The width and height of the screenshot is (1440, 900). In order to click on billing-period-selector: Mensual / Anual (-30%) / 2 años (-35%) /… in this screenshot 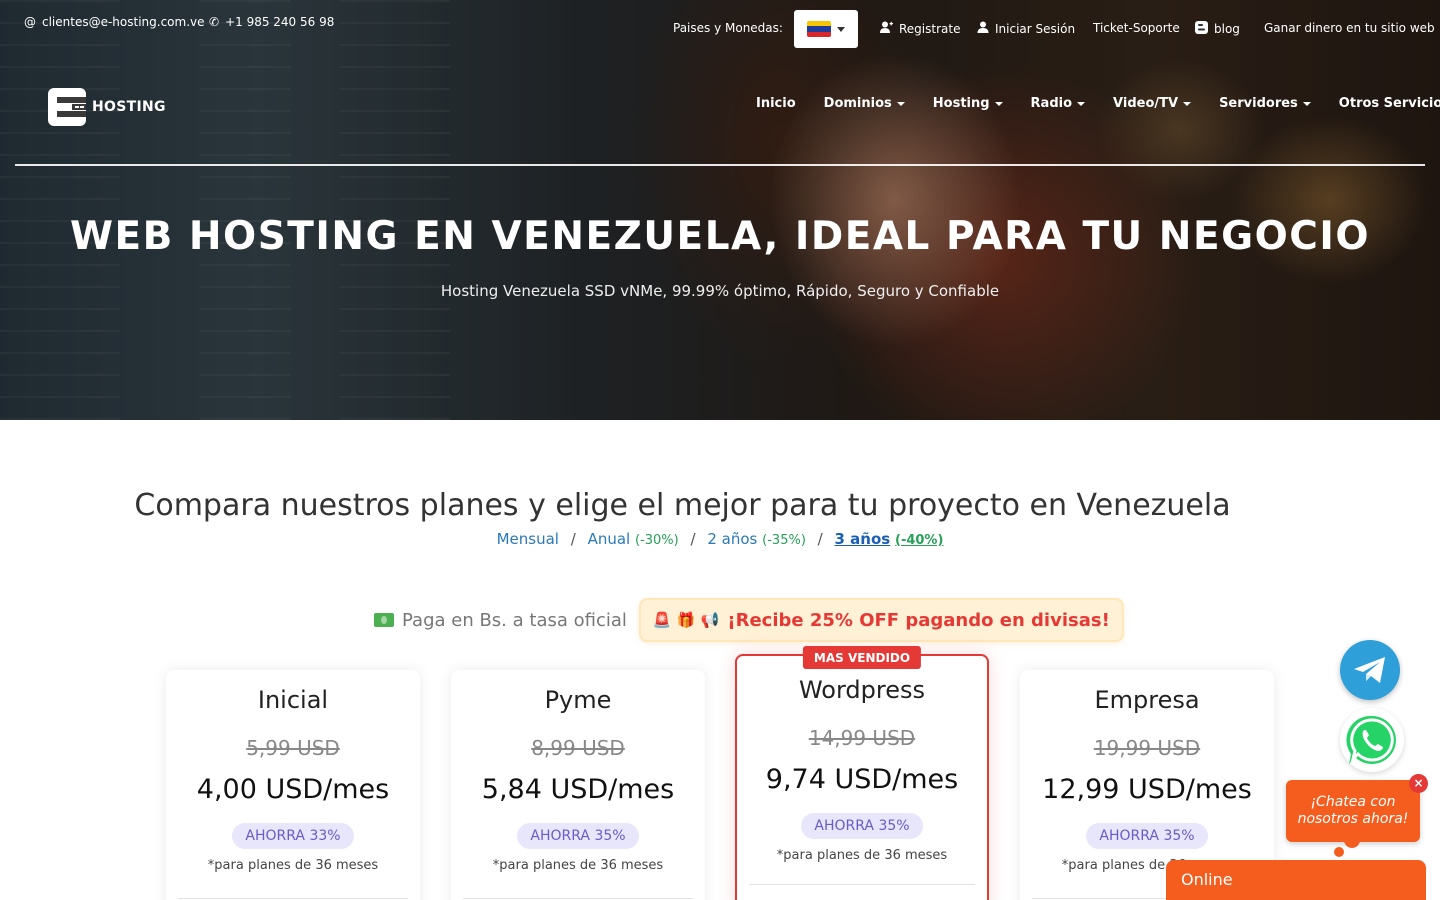, I will do `click(720, 539)`.